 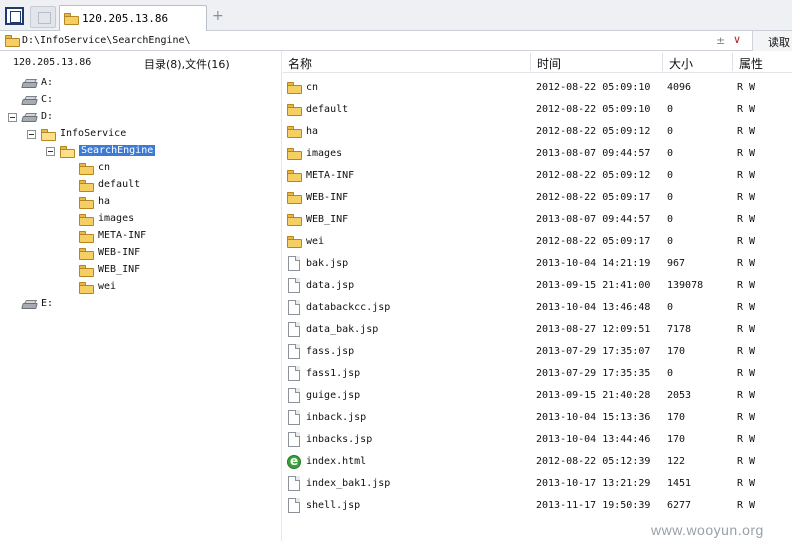 I want to click on file-row: index.html 2012-08-22 05:12:39 122 R W, so click(x=537, y=462).